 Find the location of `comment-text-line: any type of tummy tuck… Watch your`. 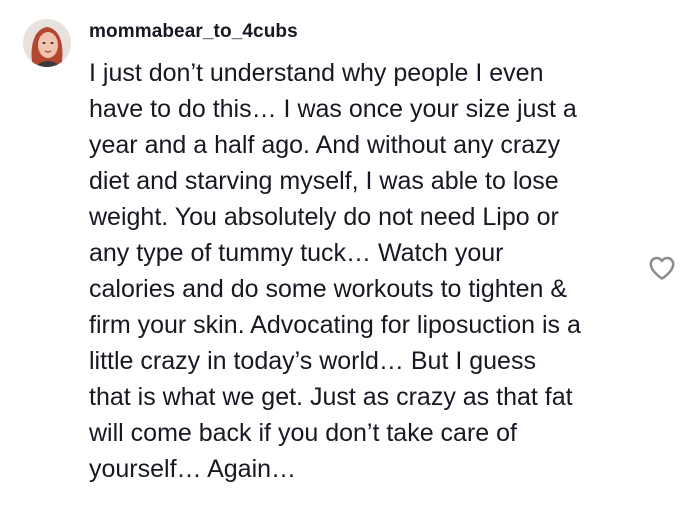

comment-text-line: any type of tummy tuck… Watch your is located at coordinates (296, 253).